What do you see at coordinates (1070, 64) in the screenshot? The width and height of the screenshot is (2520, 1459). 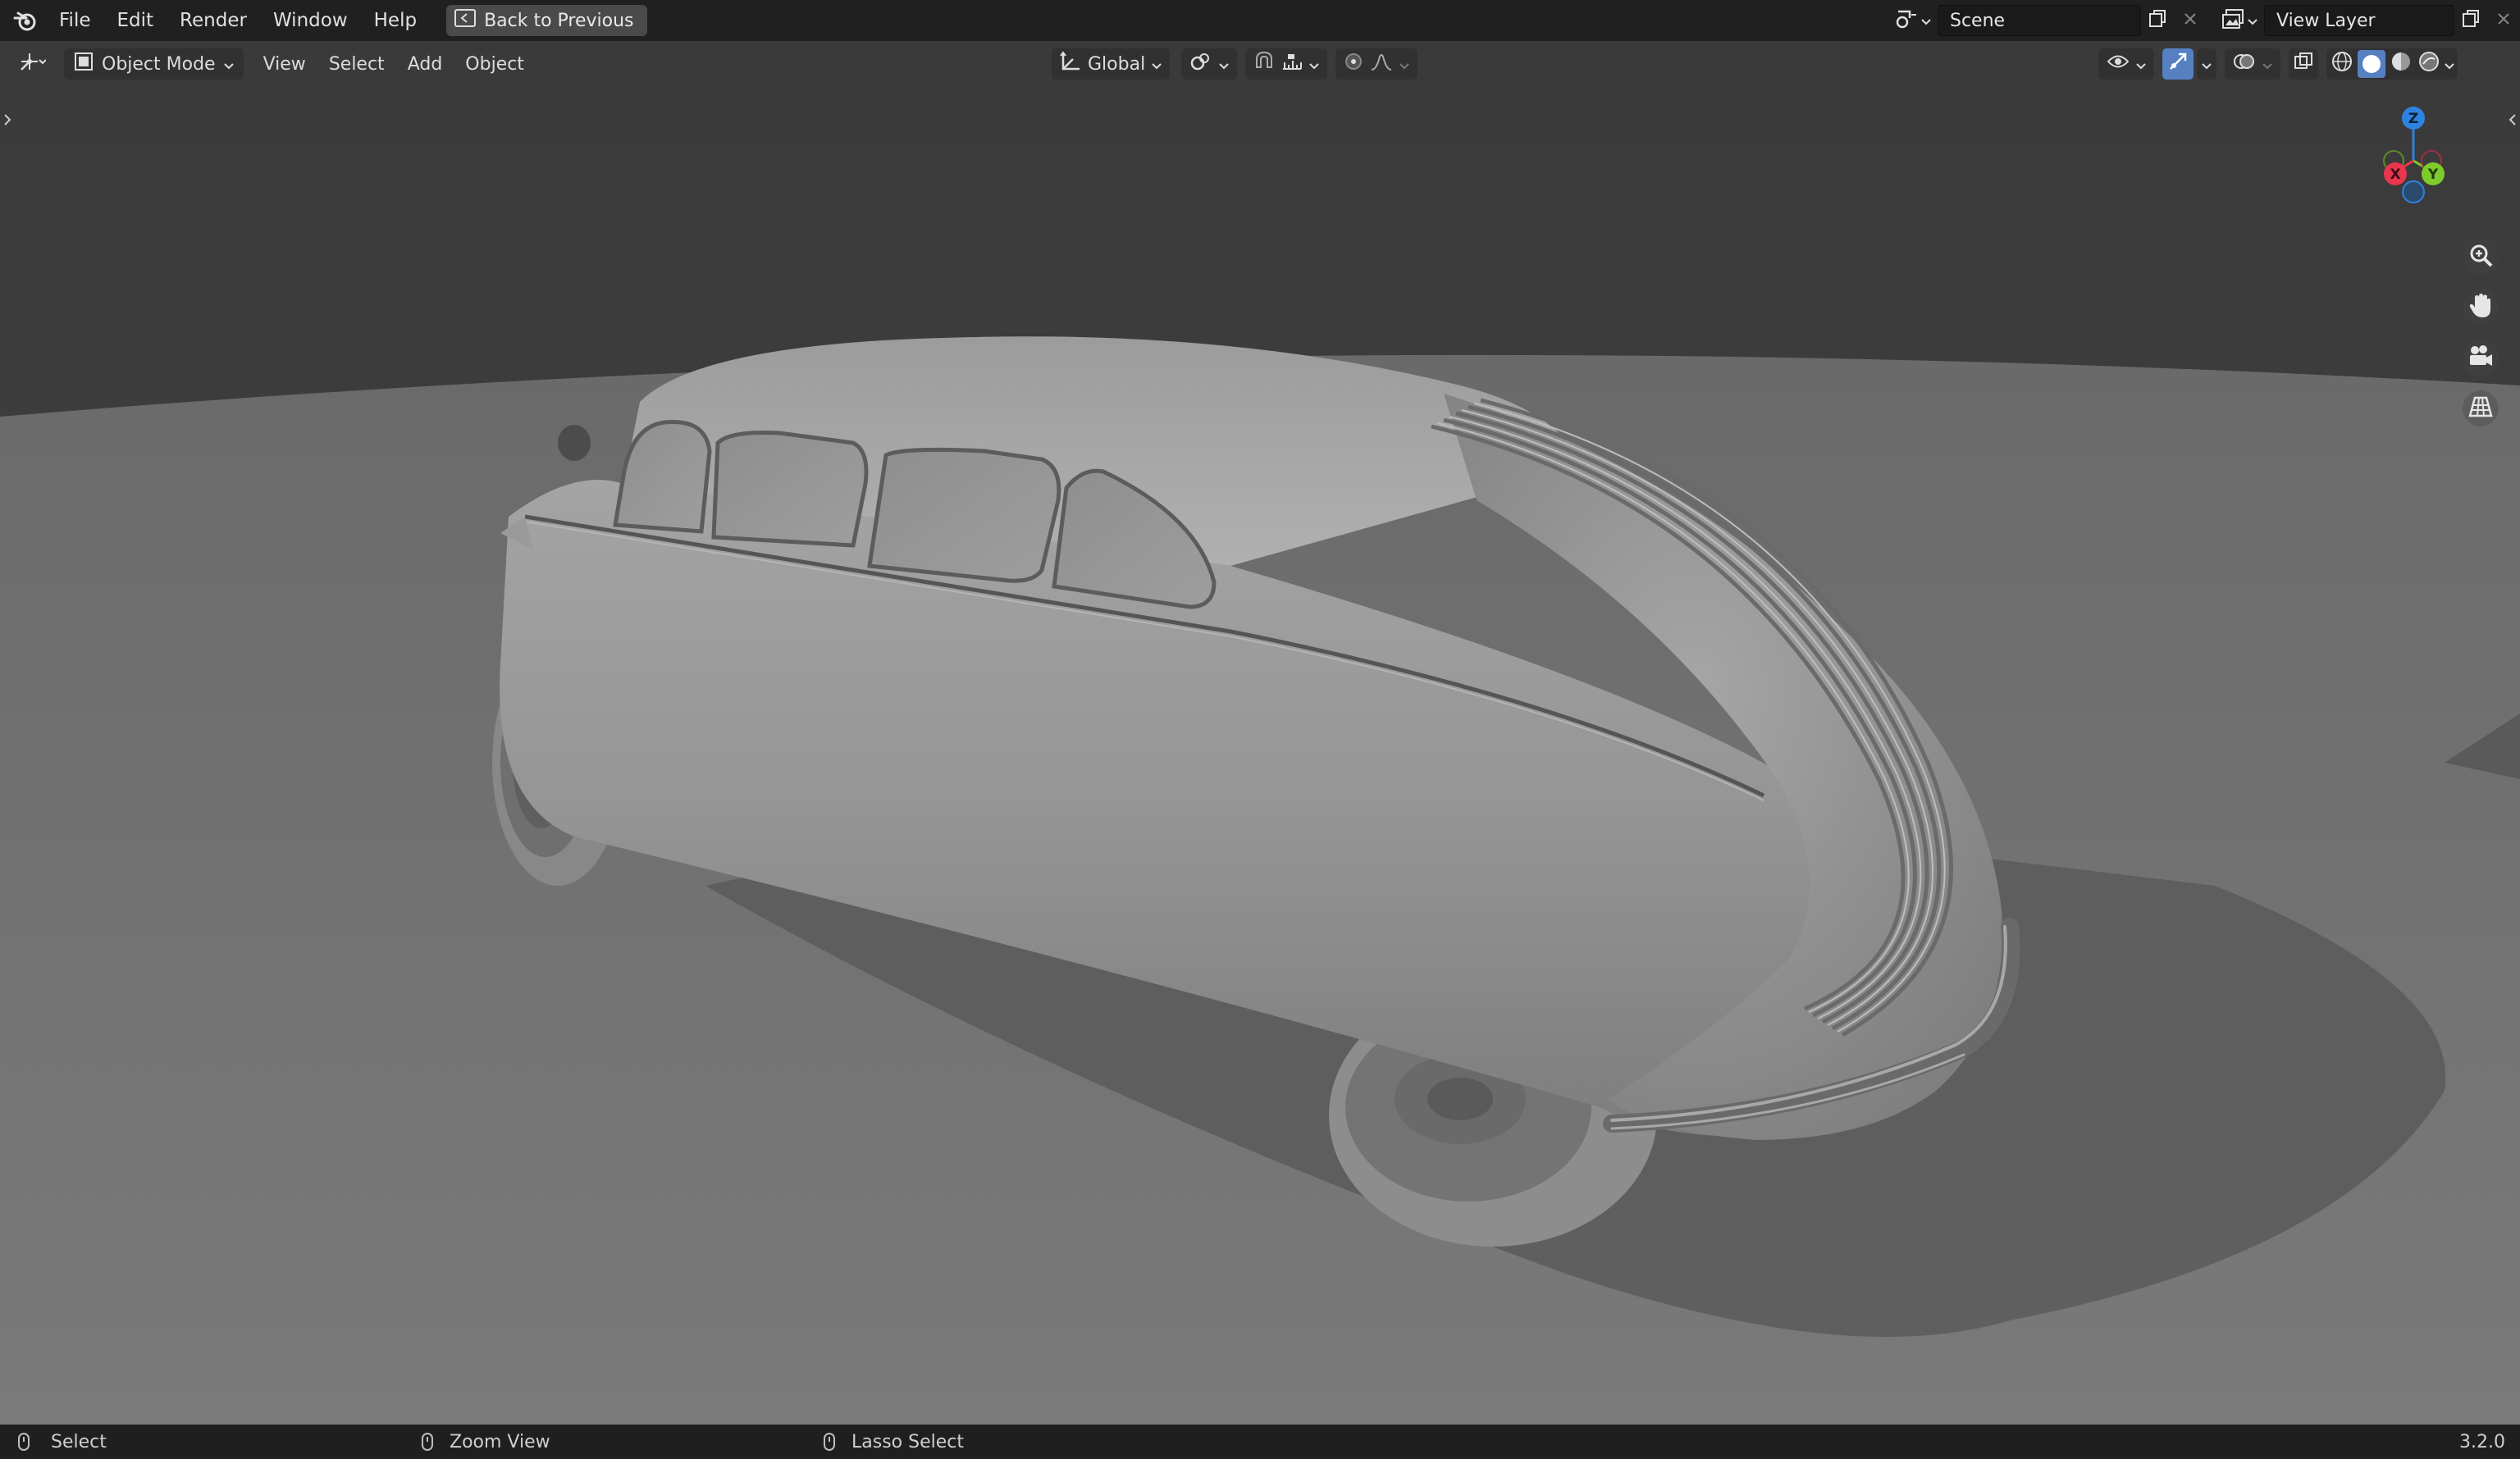 I see `orientation-icon` at bounding box center [1070, 64].